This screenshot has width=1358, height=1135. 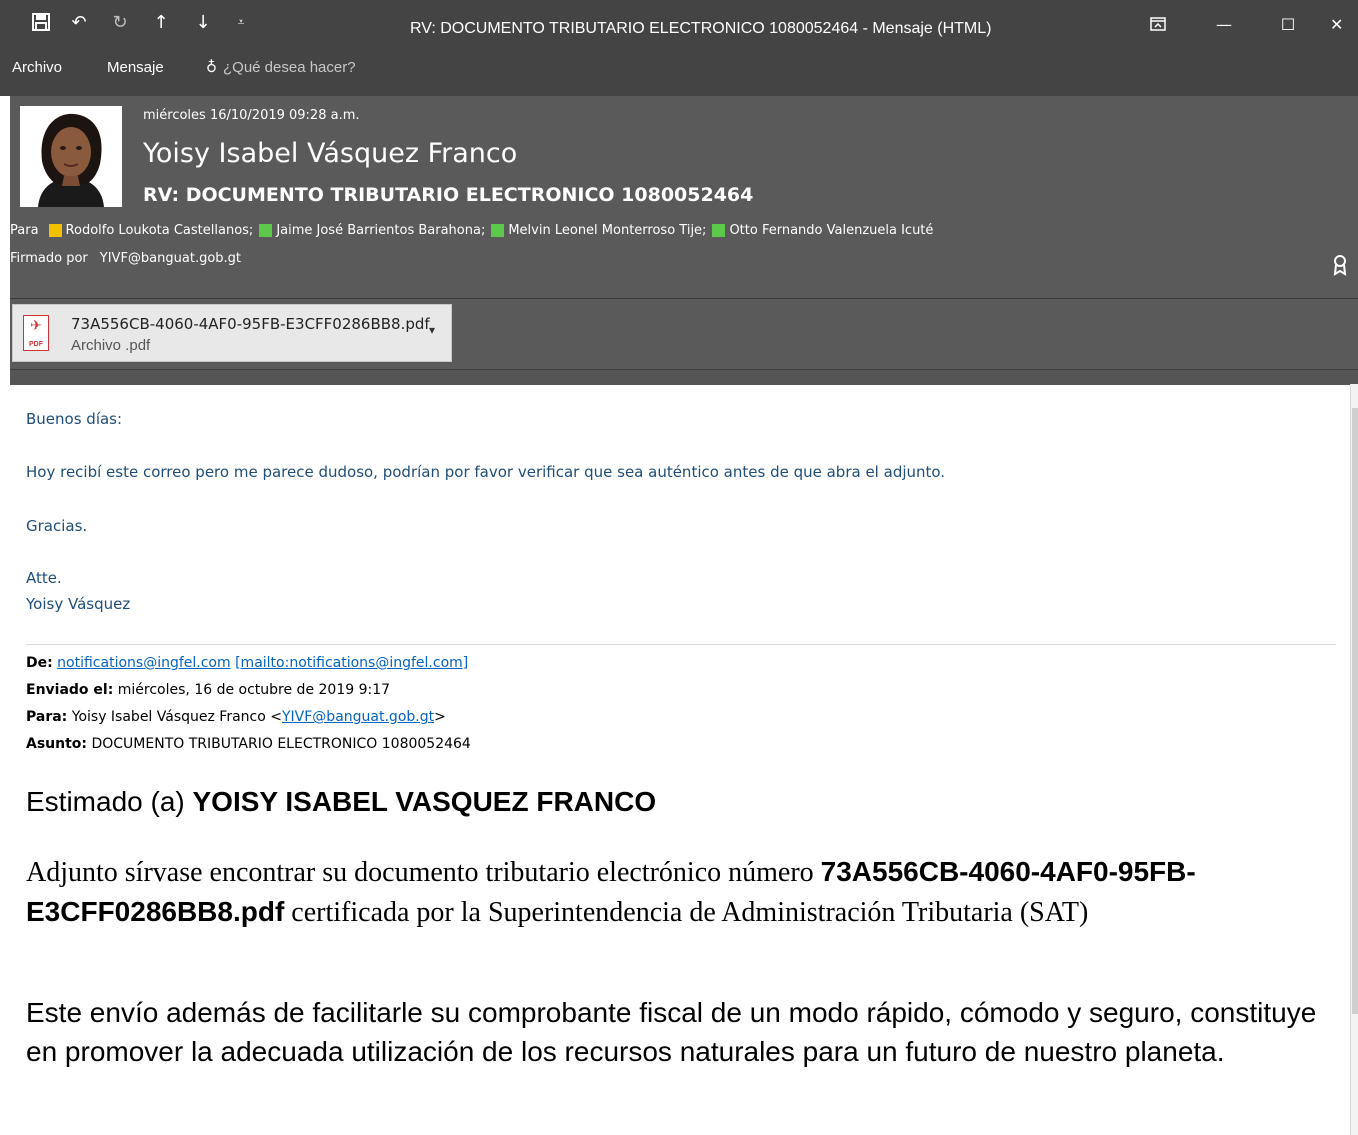 What do you see at coordinates (432, 330) in the screenshot?
I see `chevron-down-icon: ▾` at bounding box center [432, 330].